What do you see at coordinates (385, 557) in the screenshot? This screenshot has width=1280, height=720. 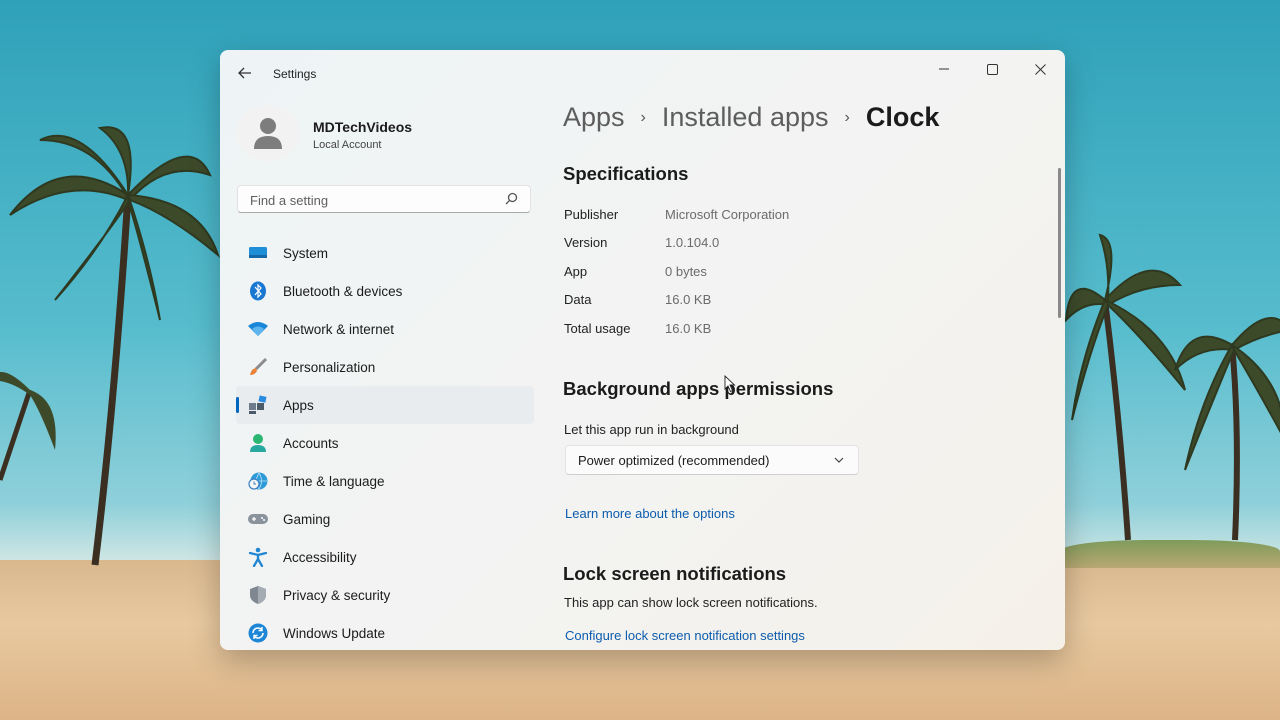 I see `sidebar-item-accessibility: Accessibility` at bounding box center [385, 557].